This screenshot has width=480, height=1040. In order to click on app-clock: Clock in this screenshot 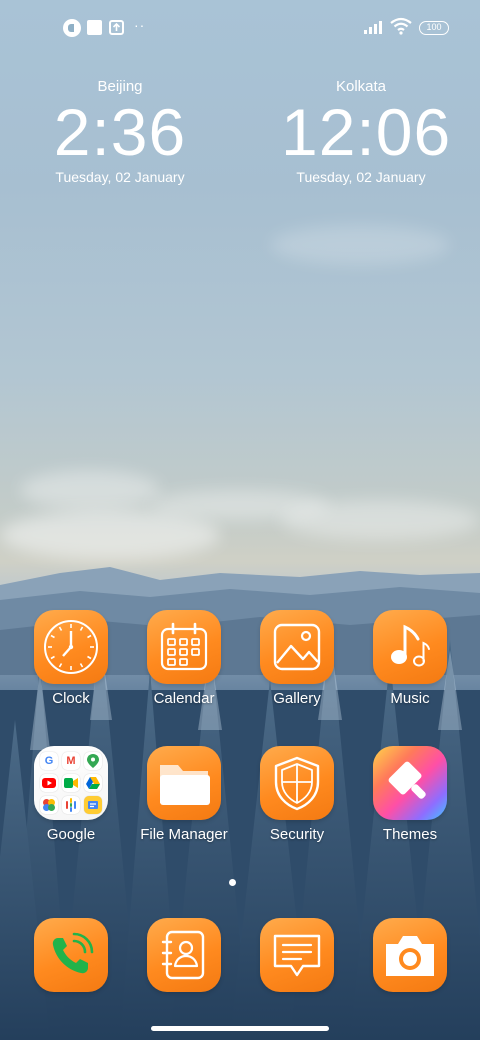, I will do `click(71, 658)`.